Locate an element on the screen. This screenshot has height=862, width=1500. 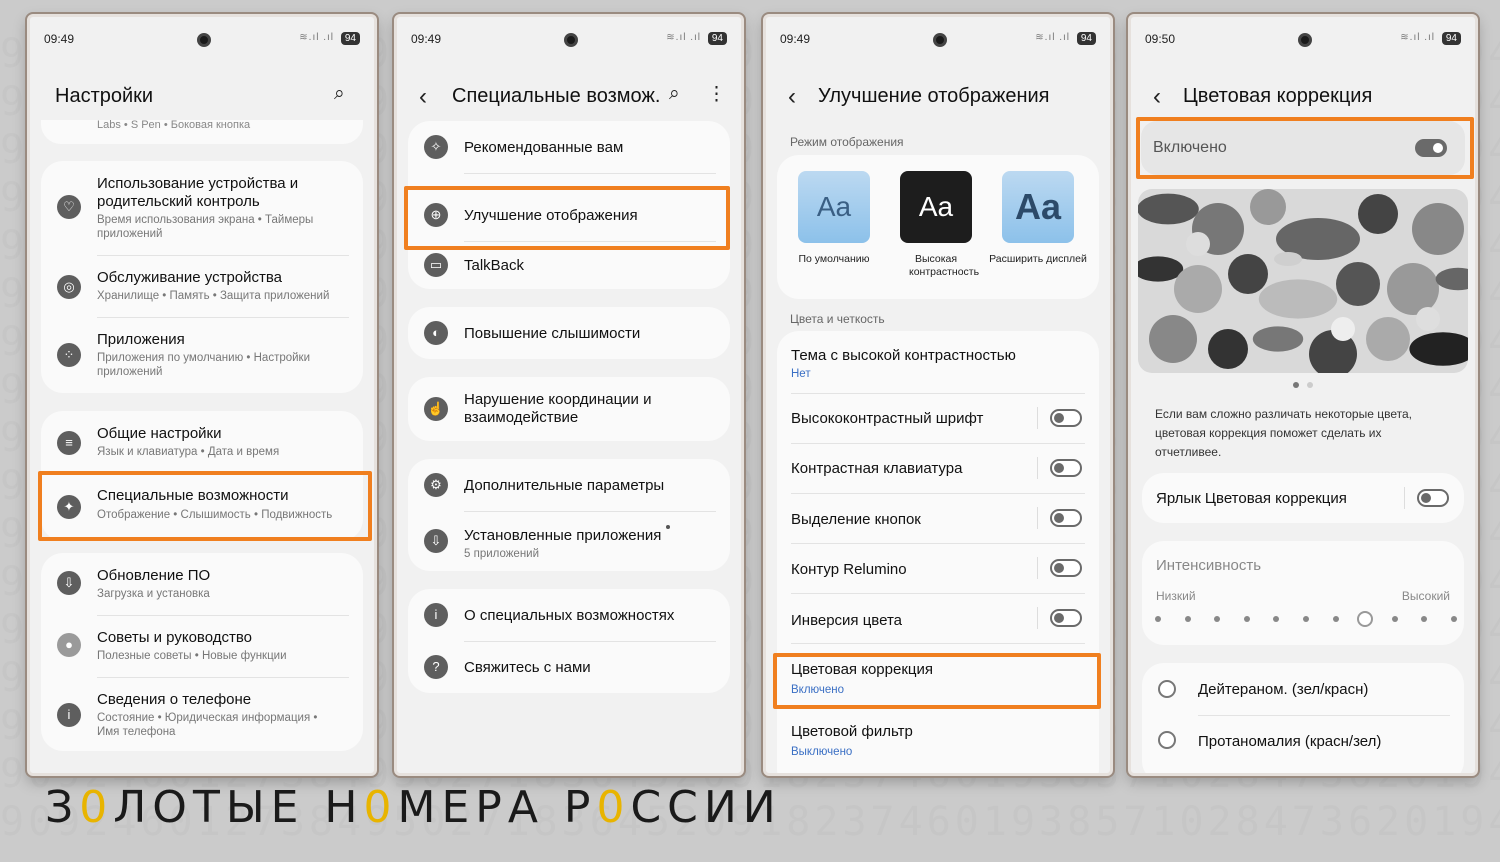
battery-indicator: 94 is located at coordinates (1086, 38).